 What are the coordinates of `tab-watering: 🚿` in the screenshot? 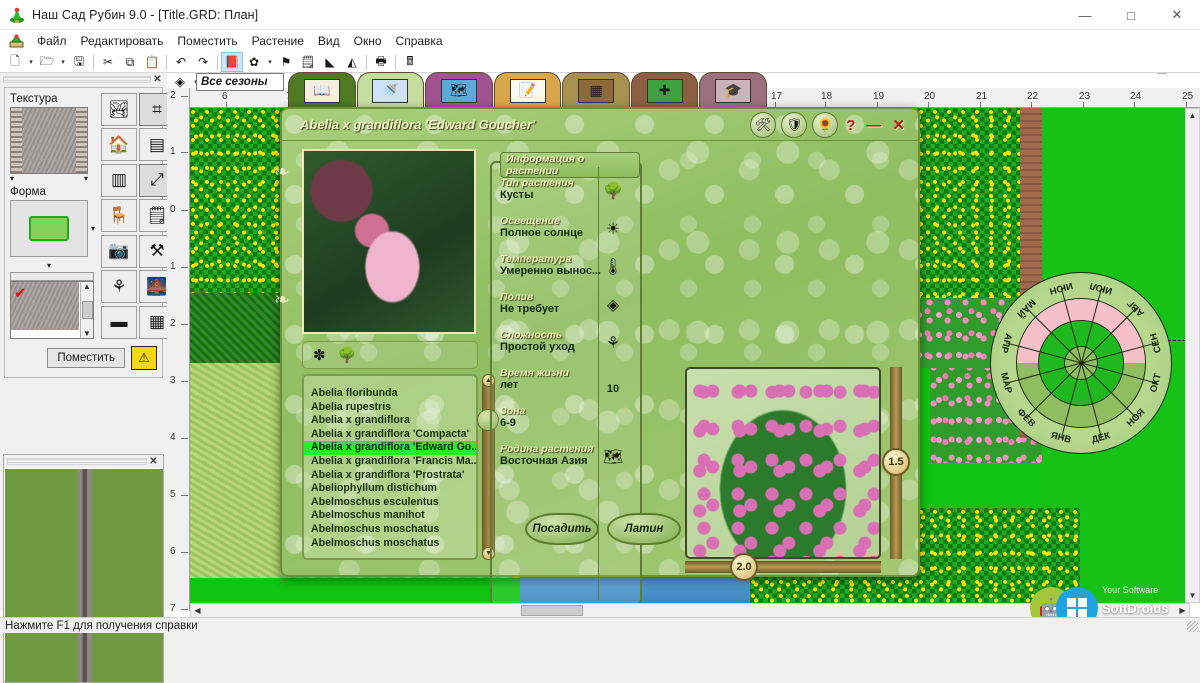 It's located at (390, 90).